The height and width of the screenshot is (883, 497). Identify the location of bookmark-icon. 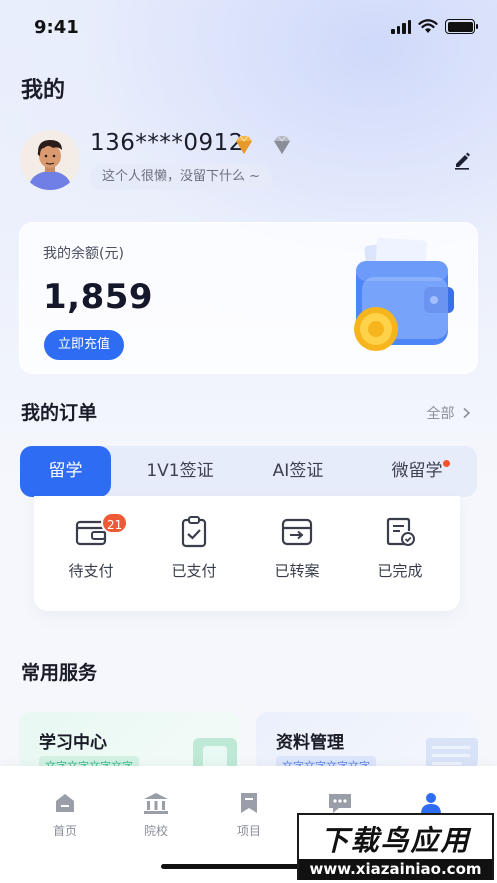
(249, 803).